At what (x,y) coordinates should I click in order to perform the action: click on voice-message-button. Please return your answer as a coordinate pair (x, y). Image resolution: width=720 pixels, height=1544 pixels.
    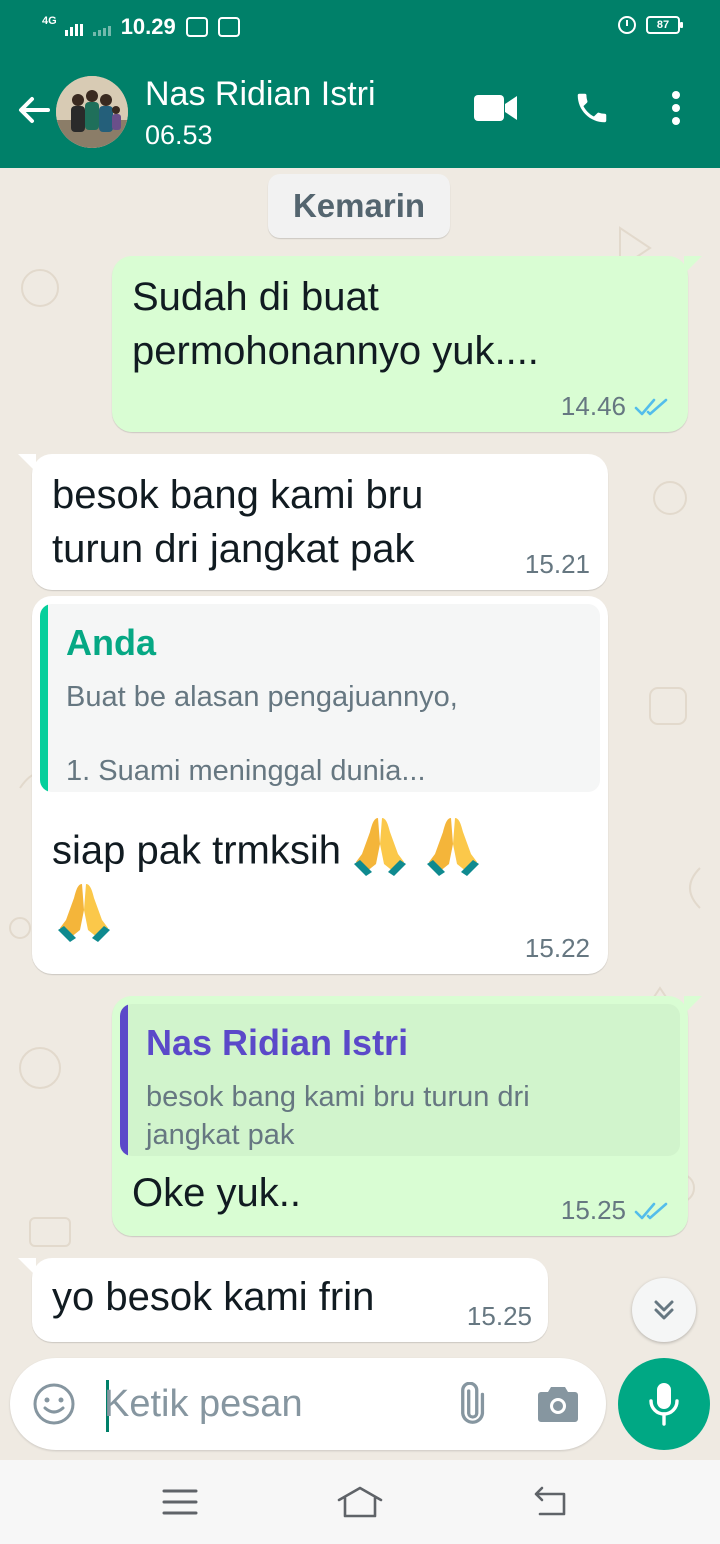
    Looking at the image, I should click on (664, 1404).